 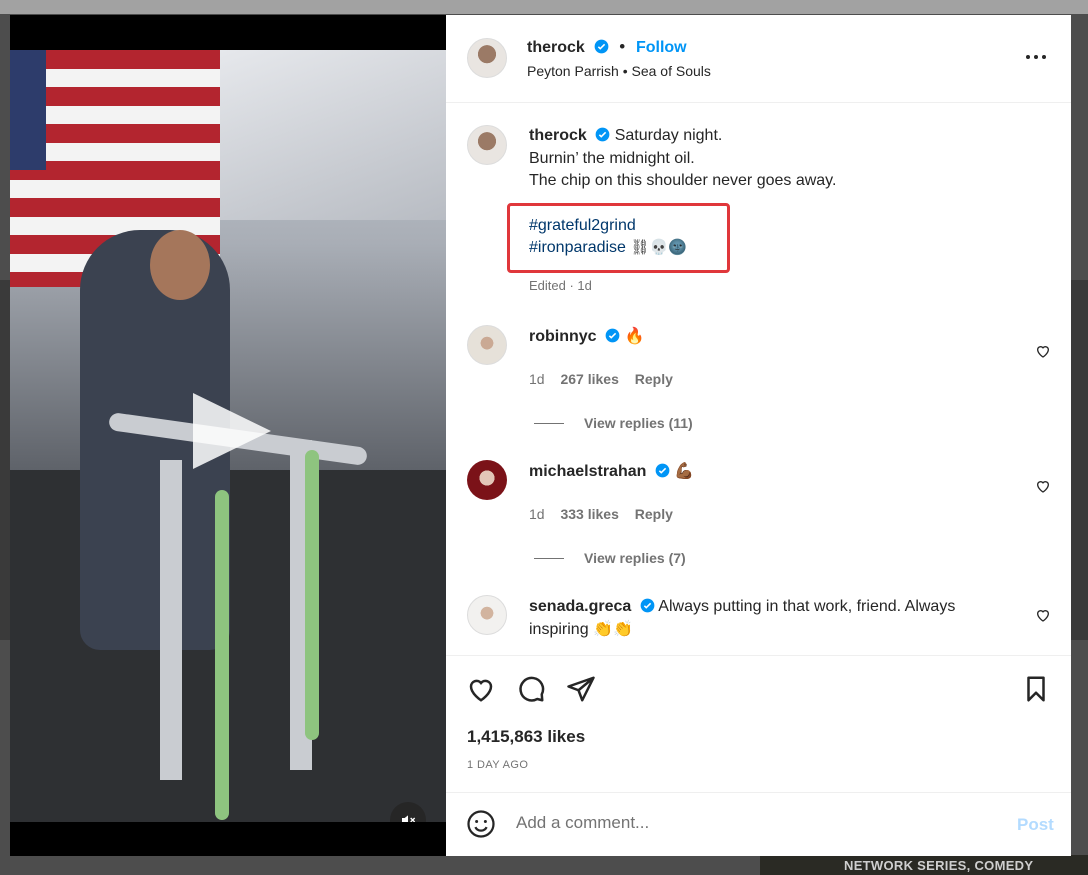 What do you see at coordinates (634, 336) in the screenshot?
I see `comment-body: 🔥` at bounding box center [634, 336].